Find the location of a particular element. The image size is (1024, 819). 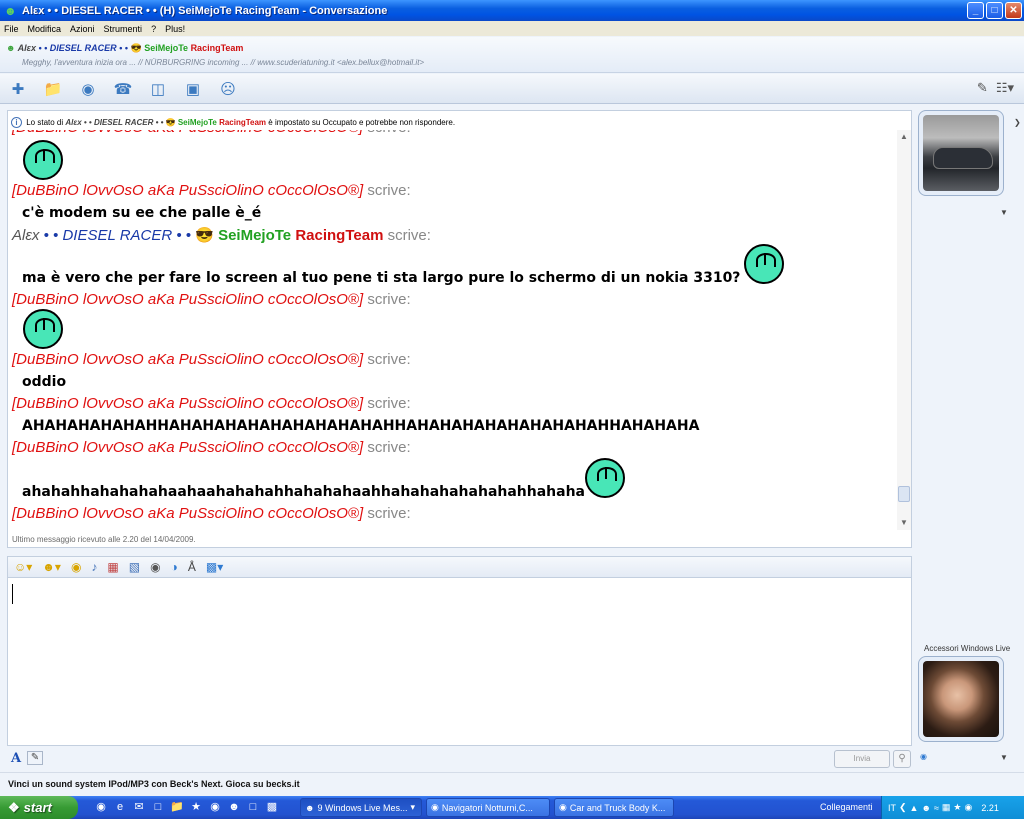

voice-clip-icon: ♪ is located at coordinates (94, 567).